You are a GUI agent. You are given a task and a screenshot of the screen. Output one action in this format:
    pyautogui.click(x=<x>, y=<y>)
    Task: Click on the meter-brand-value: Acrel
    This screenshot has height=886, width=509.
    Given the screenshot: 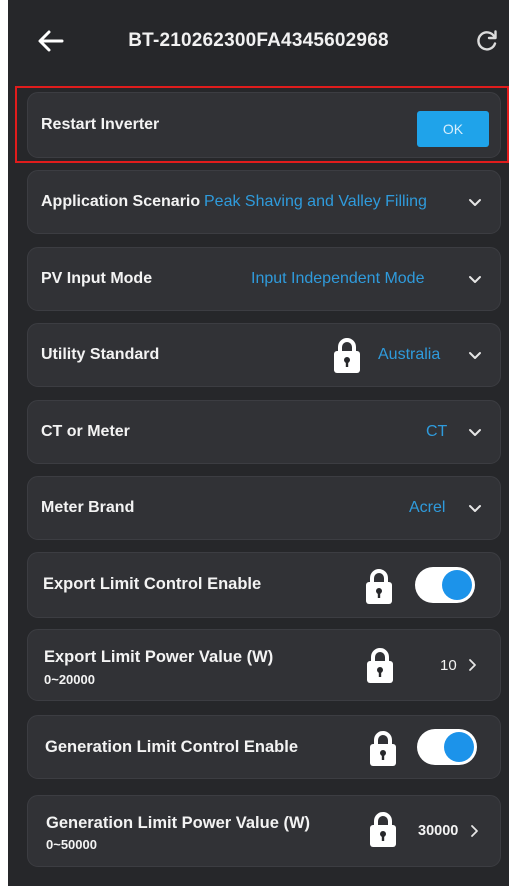 What is the action you would take?
    pyautogui.click(x=427, y=507)
    